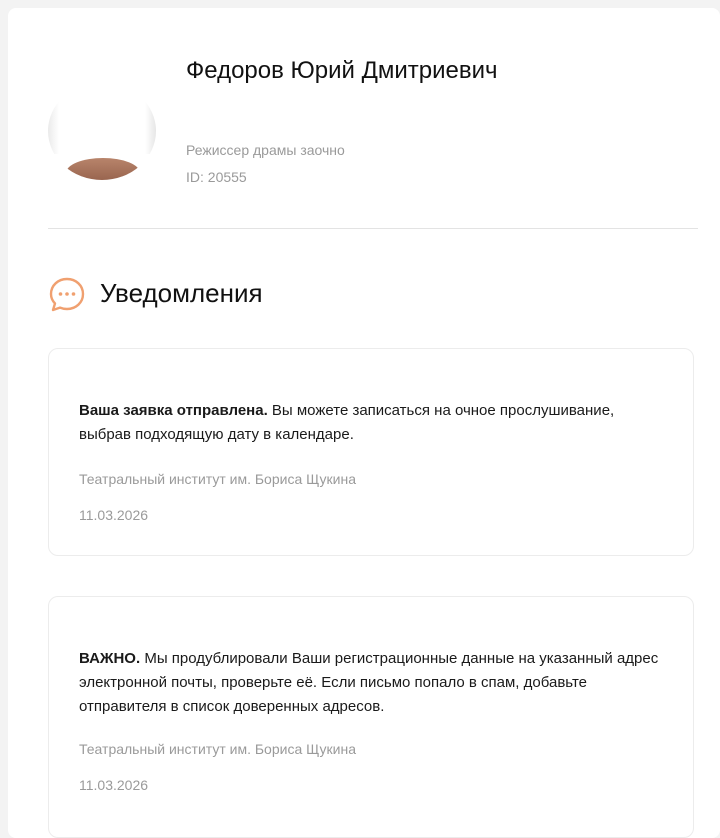 Image resolution: width=720 pixels, height=838 pixels. Describe the element at coordinates (181, 293) in the screenshot. I see `notifications-title: Уведомления` at that location.